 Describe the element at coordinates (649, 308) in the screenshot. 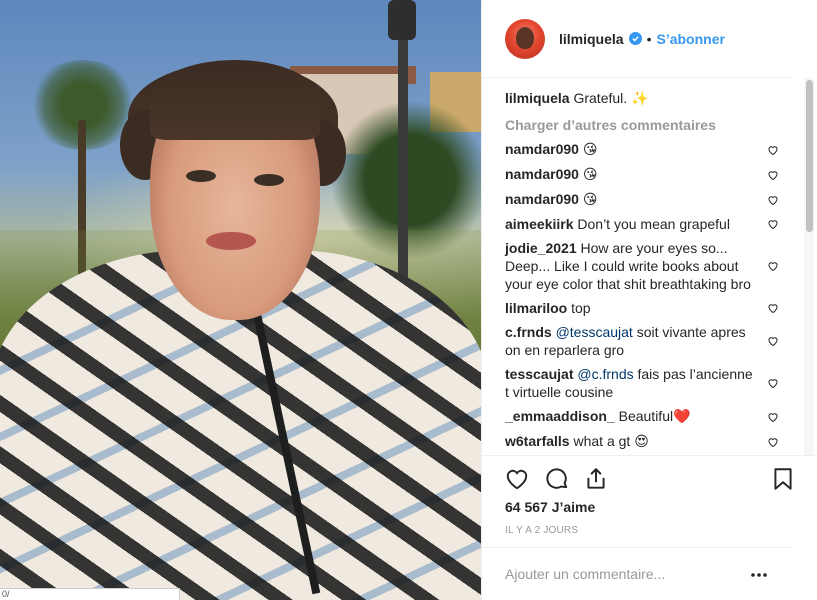

I see `comment-item: lilmariloo top` at that location.